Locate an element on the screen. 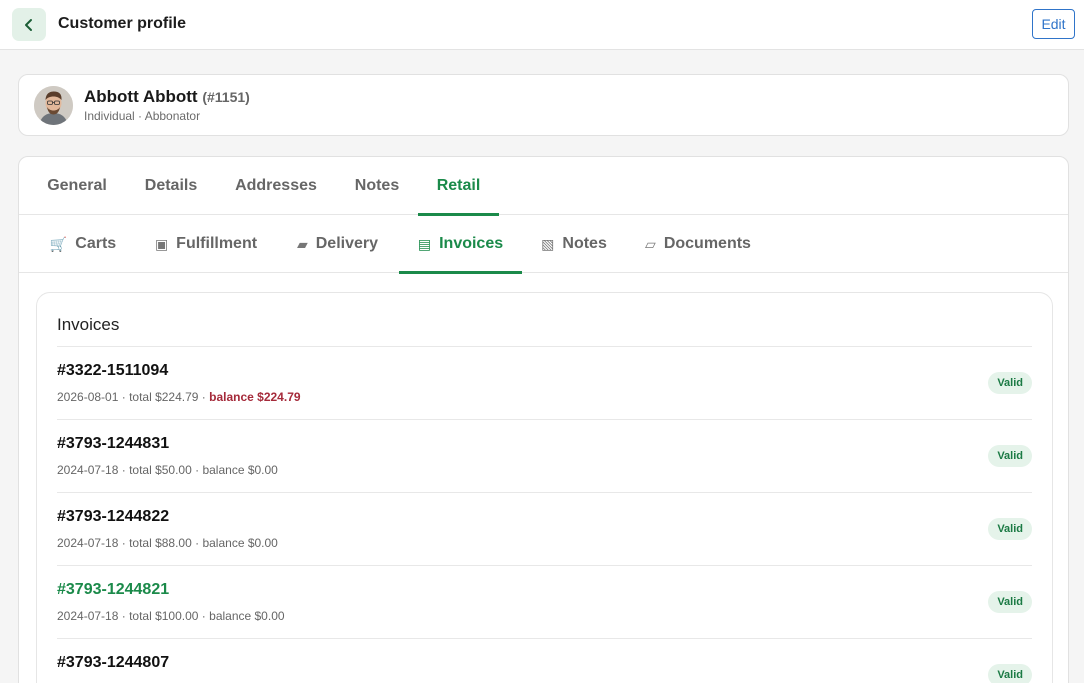 This screenshot has height=683, width=1084. invoice-total: total $50.00 is located at coordinates (160, 470).